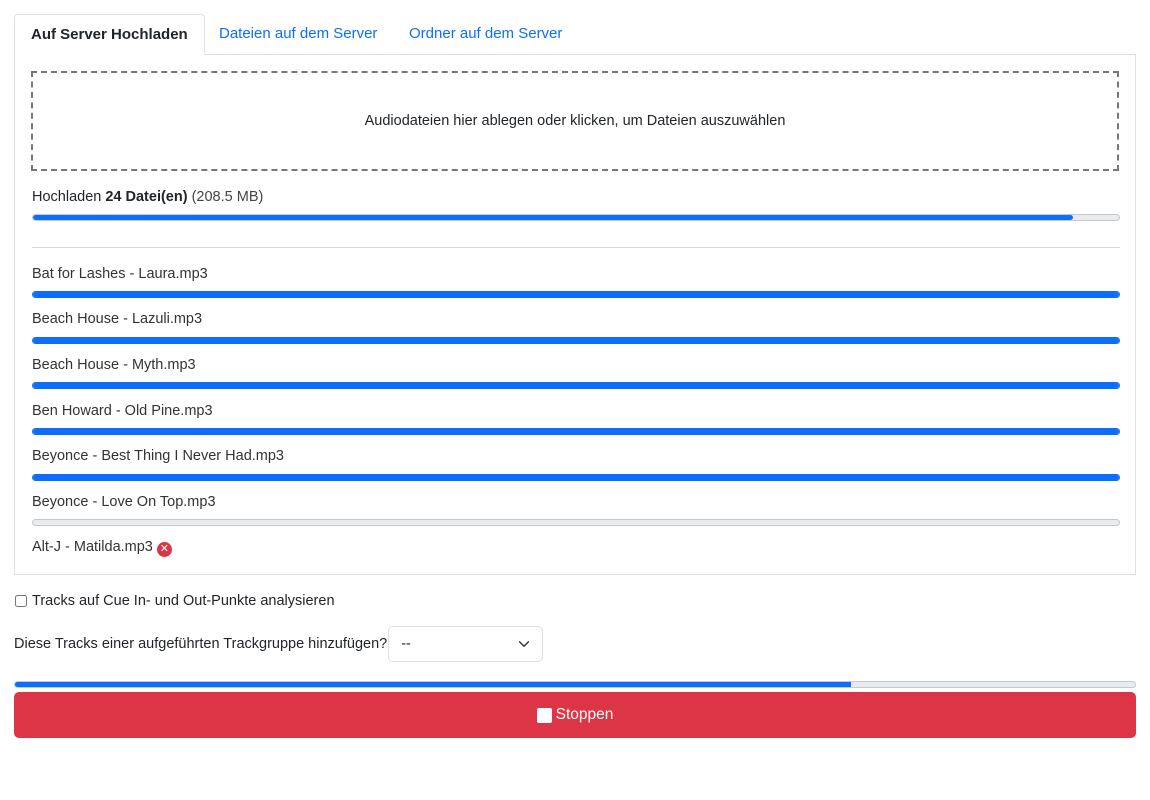 The width and height of the screenshot is (1150, 800). I want to click on summary-progress-fill, so click(553, 217).